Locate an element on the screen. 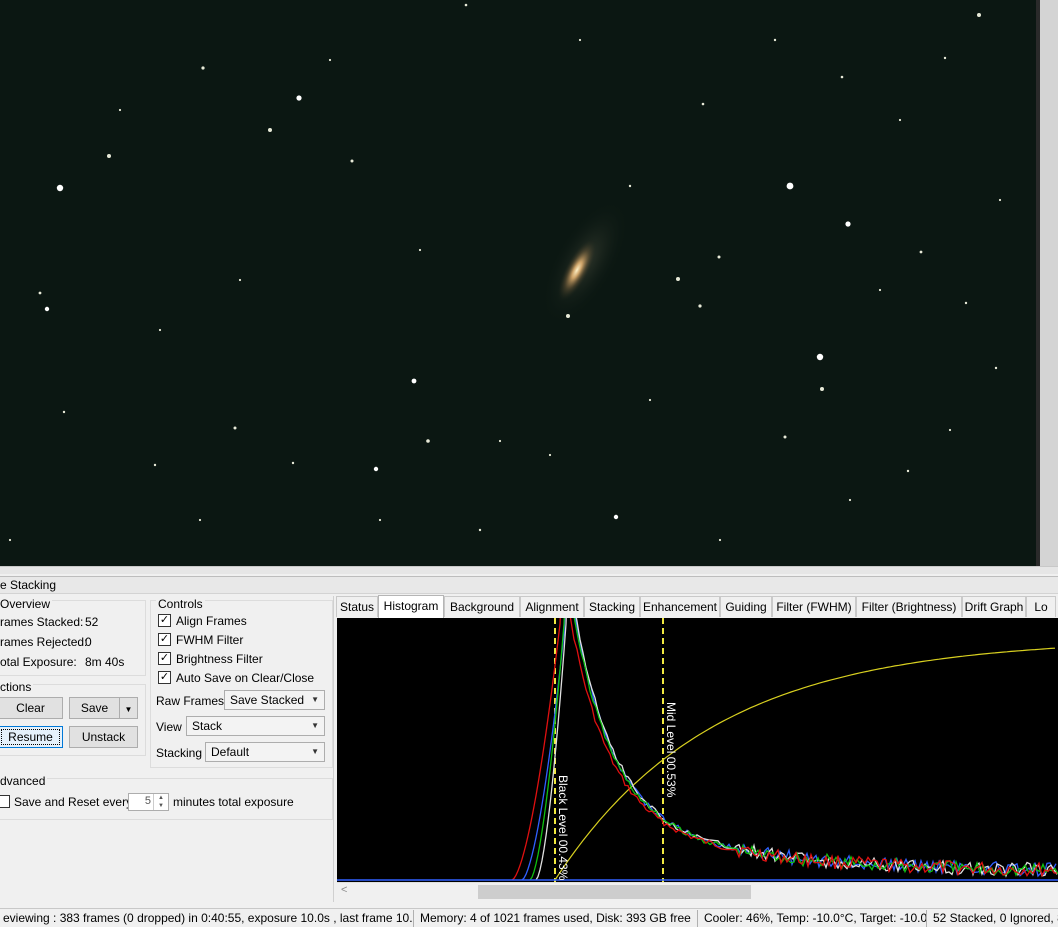 This screenshot has height=927, width=1058. minutes-value: 5 is located at coordinates (147, 801).